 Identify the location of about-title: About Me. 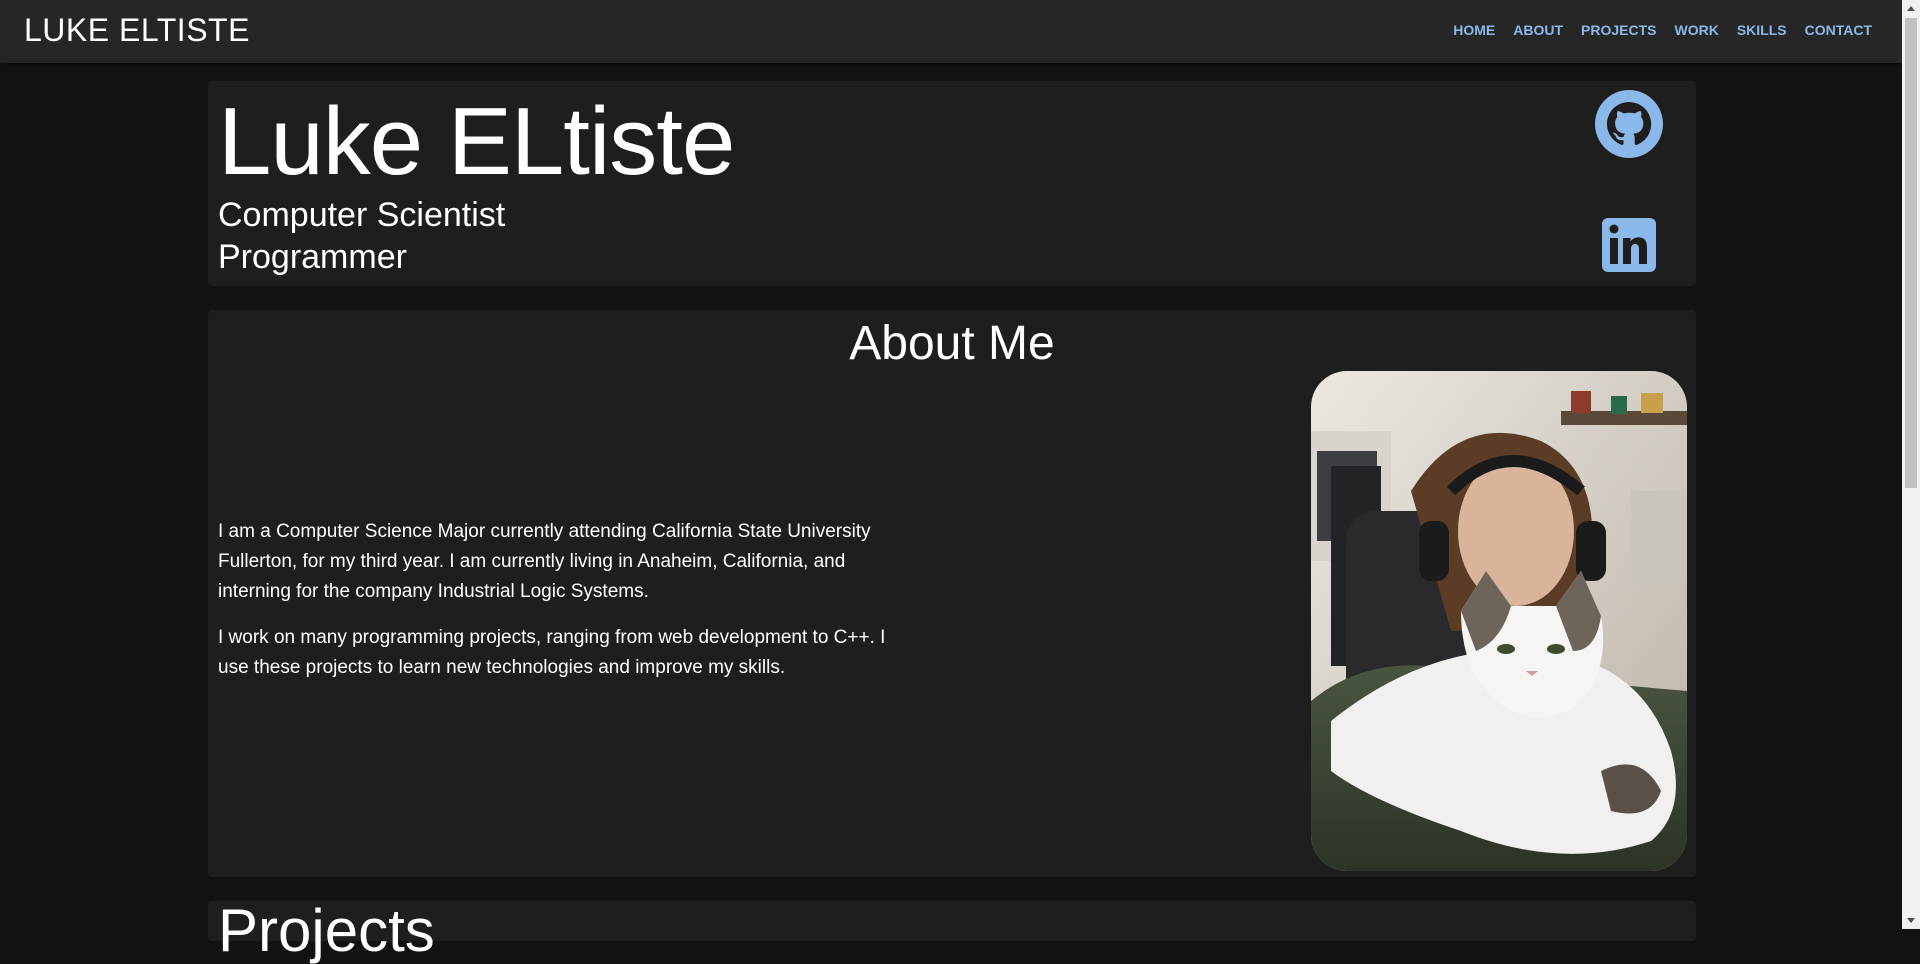
(952, 343).